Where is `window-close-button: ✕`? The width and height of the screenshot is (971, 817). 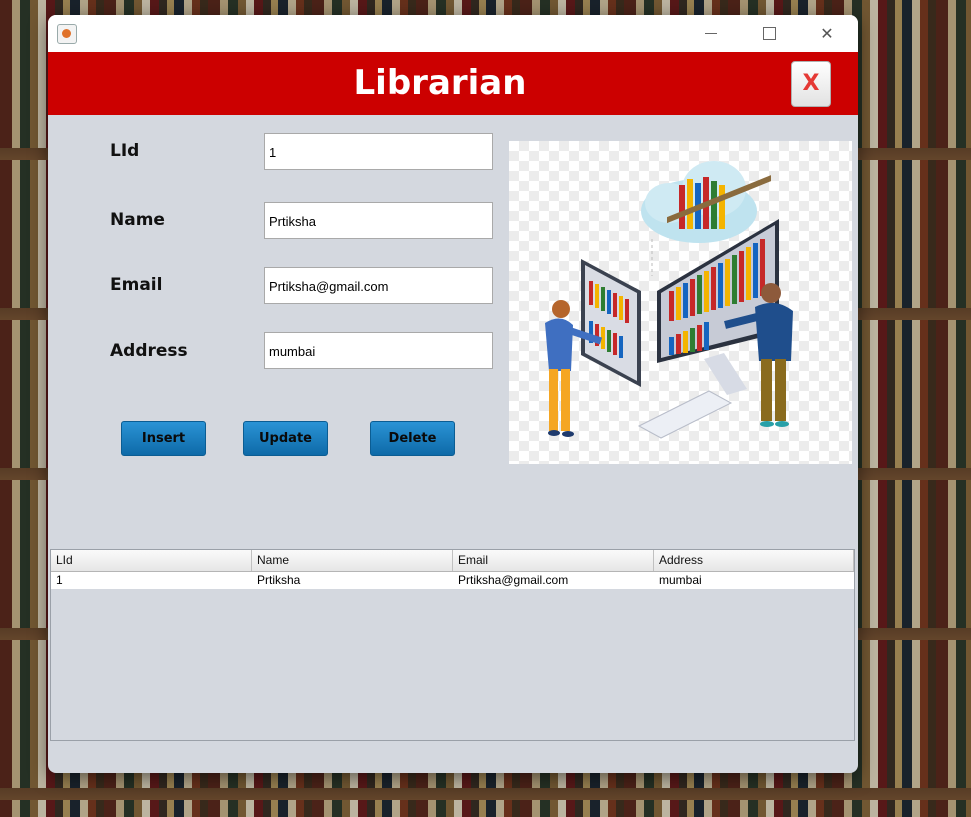 window-close-button: ✕ is located at coordinates (827, 33).